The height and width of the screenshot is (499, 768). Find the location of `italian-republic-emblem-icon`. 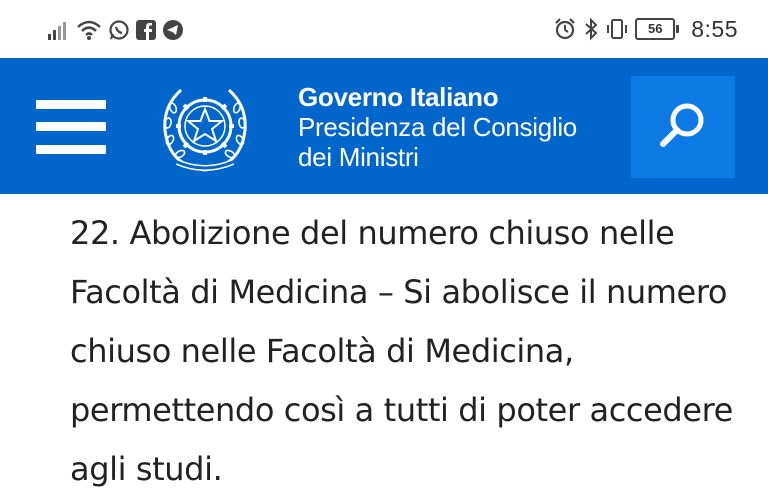

italian-republic-emblem-icon is located at coordinates (205, 128).